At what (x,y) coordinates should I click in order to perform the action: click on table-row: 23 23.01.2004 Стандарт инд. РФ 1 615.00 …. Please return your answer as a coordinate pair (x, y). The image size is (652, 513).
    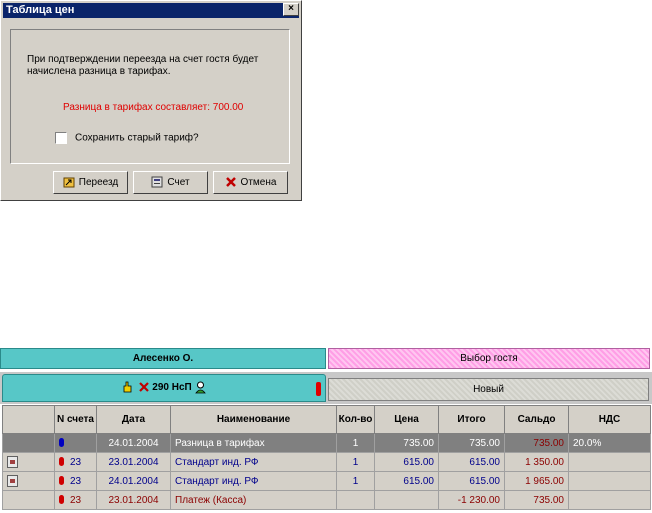
    Looking at the image, I should click on (326, 462).